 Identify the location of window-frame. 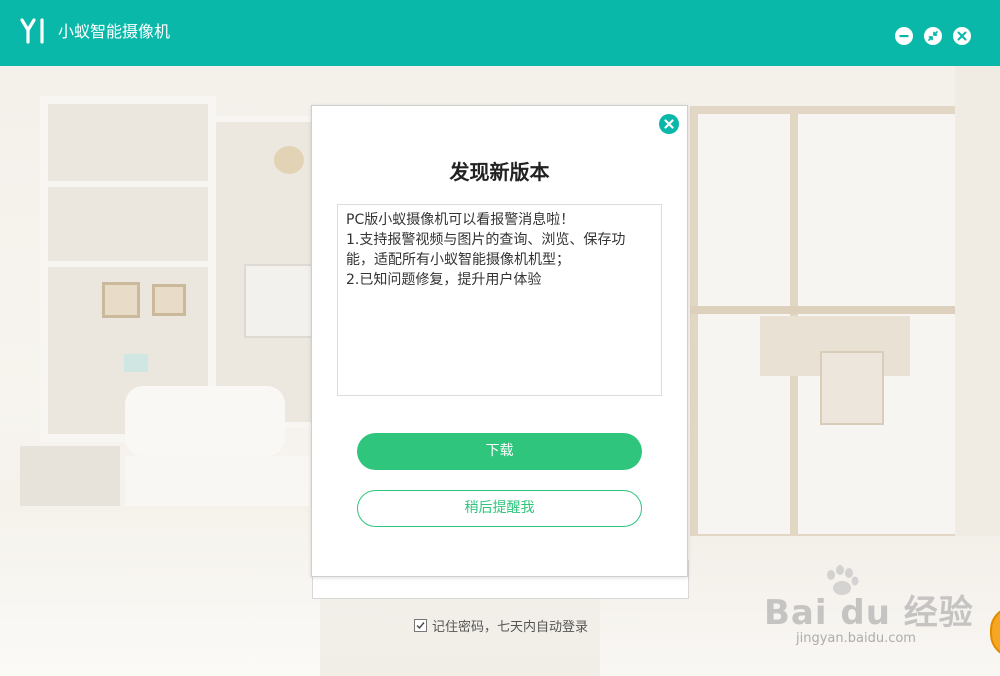
(845, 310).